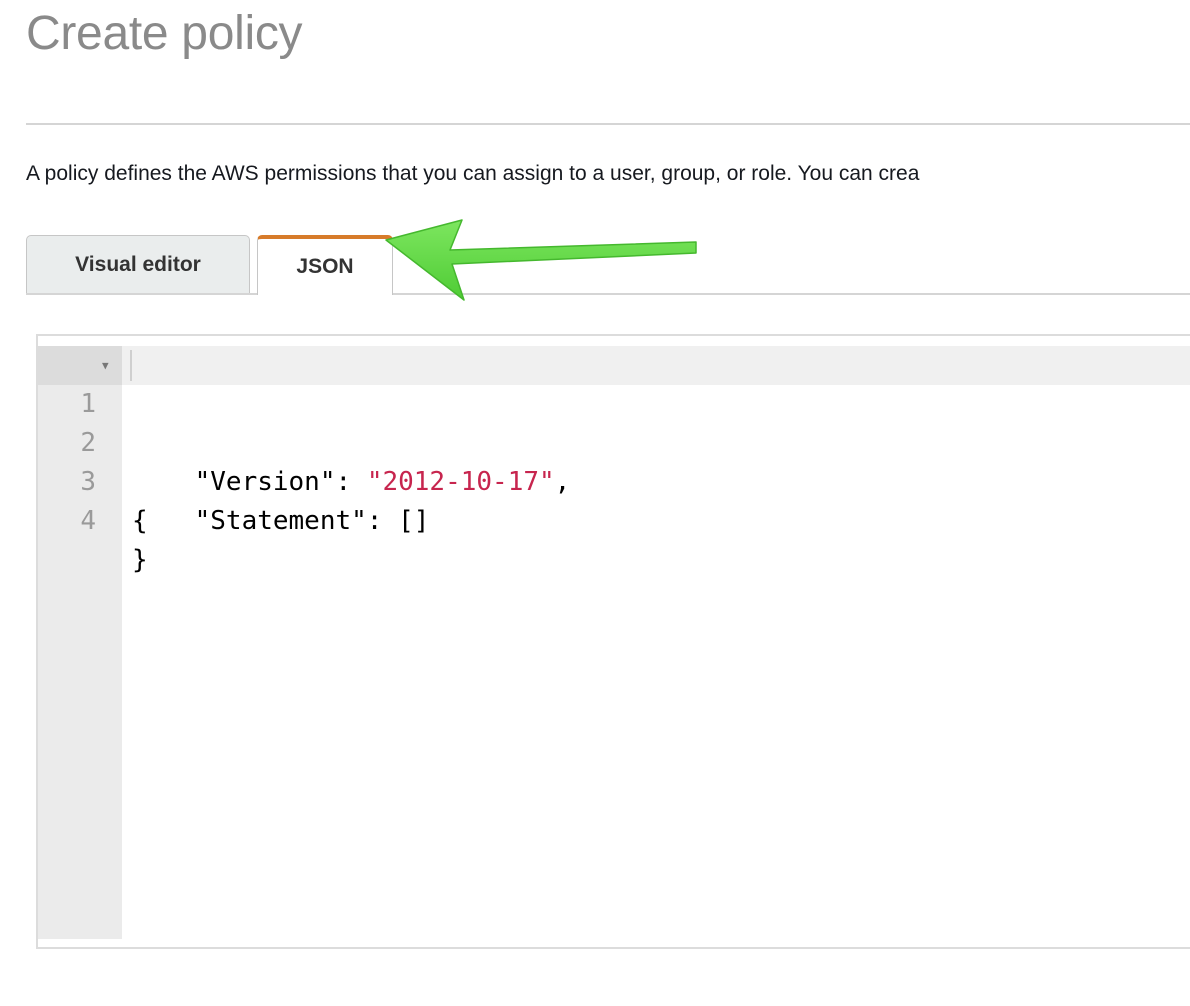  Describe the element at coordinates (614, 519) in the screenshot. I see `code-line: 4 }` at that location.